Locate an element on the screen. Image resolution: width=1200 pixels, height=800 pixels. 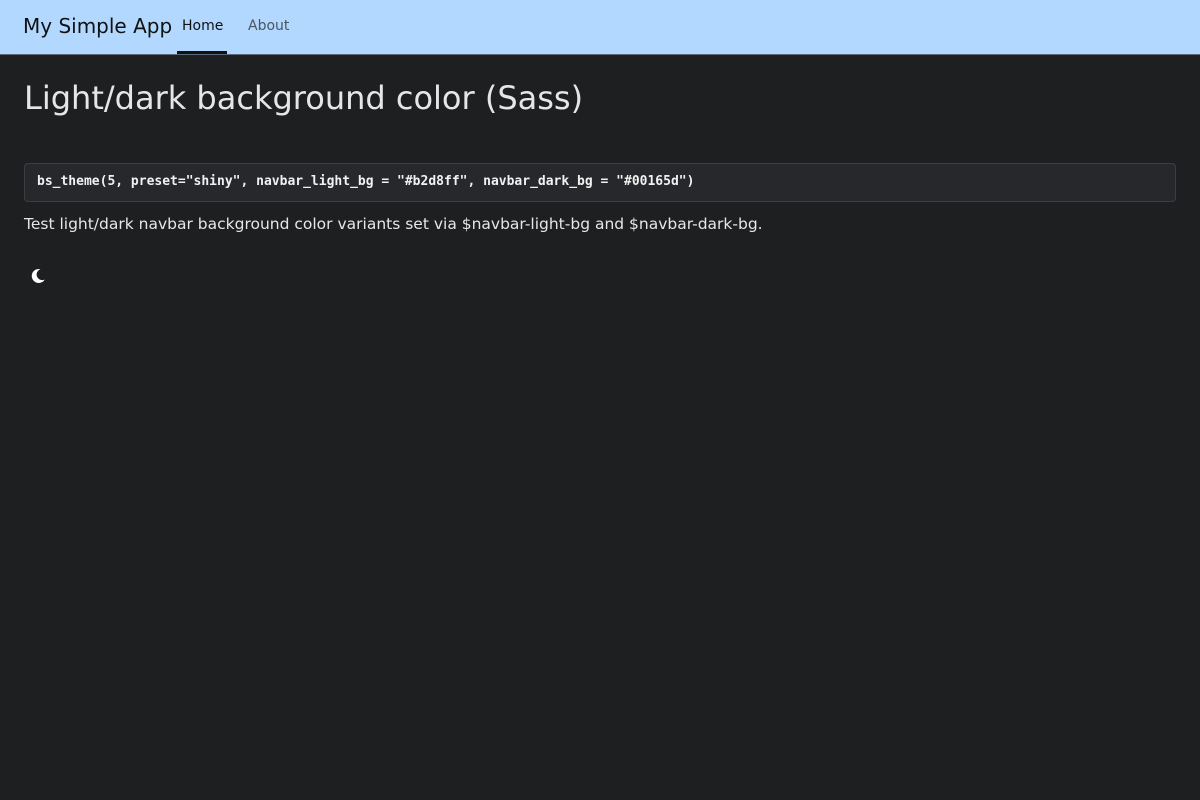
page-title: Light/dark background color (Sass) is located at coordinates (304, 98).